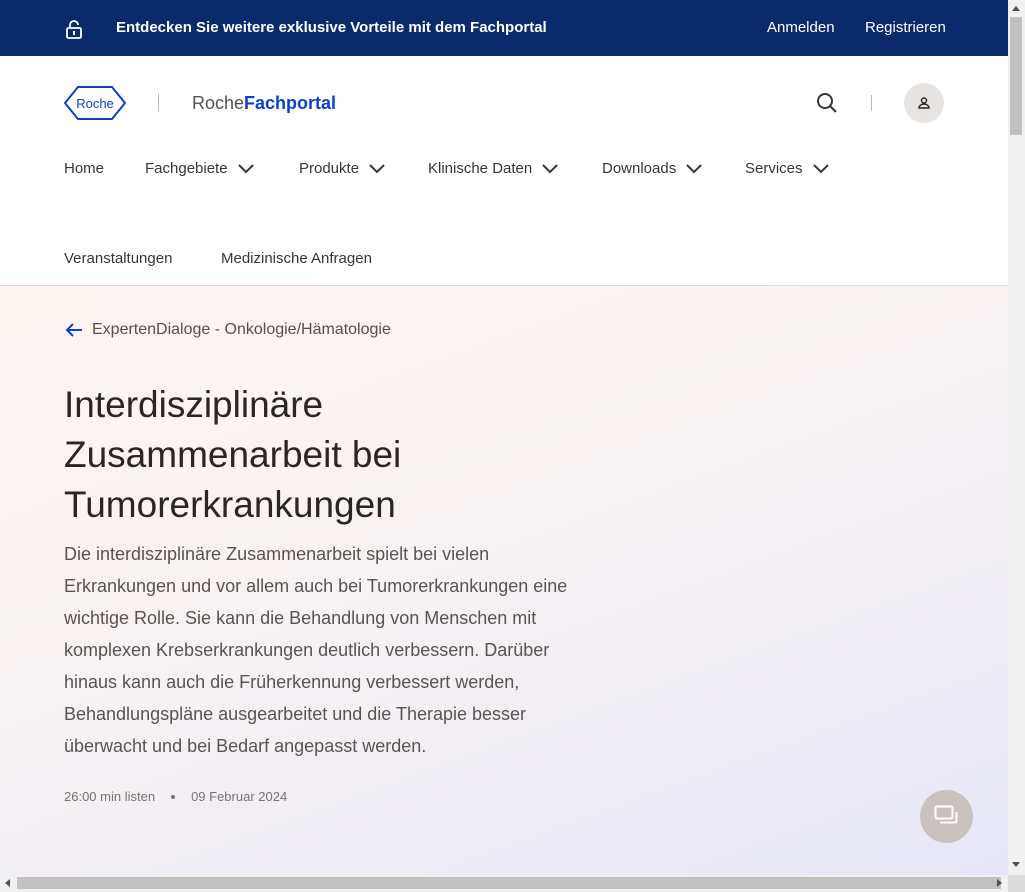 This screenshot has width=1025, height=892. I want to click on vertical-scroll-thumb, so click(1016, 76).